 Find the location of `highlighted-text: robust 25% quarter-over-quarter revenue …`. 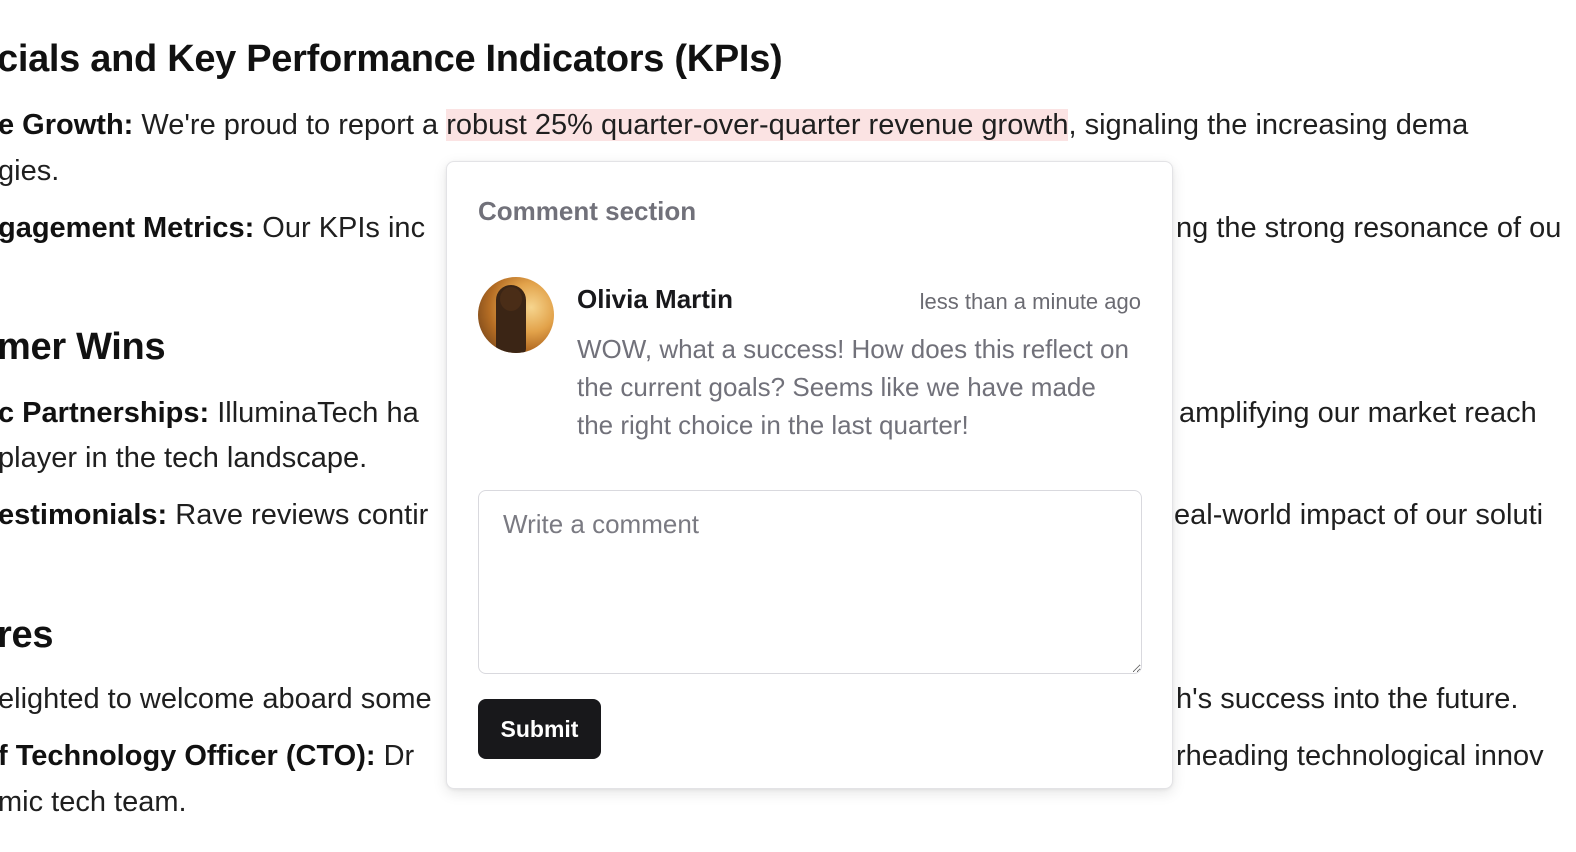

highlighted-text: robust 25% quarter-over-quarter revenue … is located at coordinates (757, 125).